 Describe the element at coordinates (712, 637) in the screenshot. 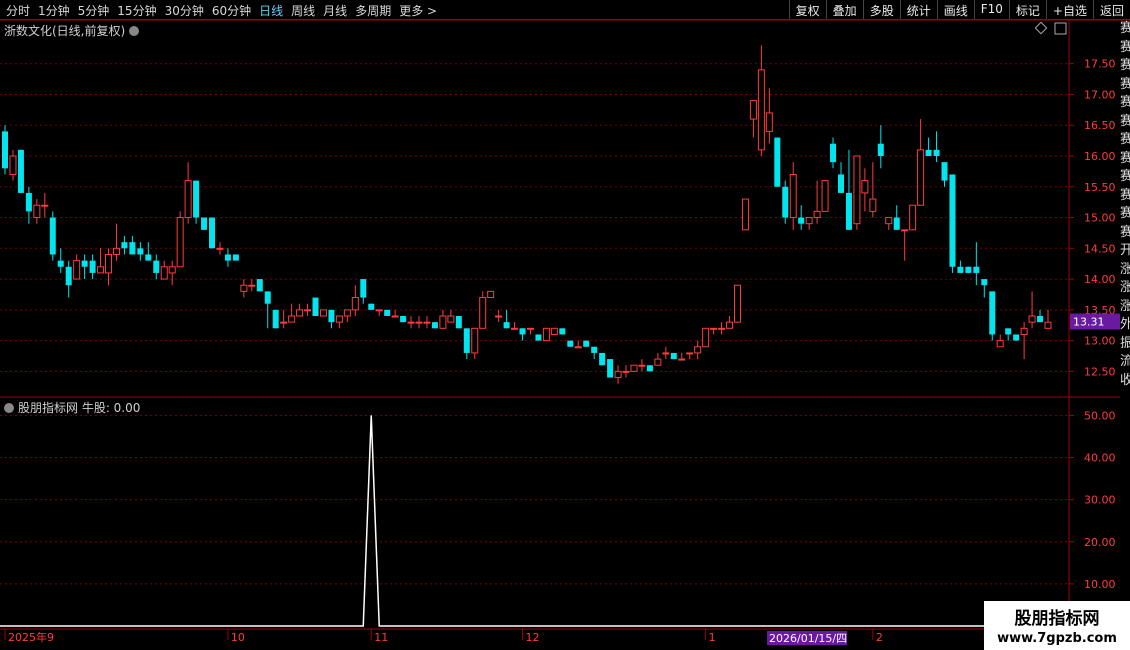

I see `x-tick-label: 1` at that location.